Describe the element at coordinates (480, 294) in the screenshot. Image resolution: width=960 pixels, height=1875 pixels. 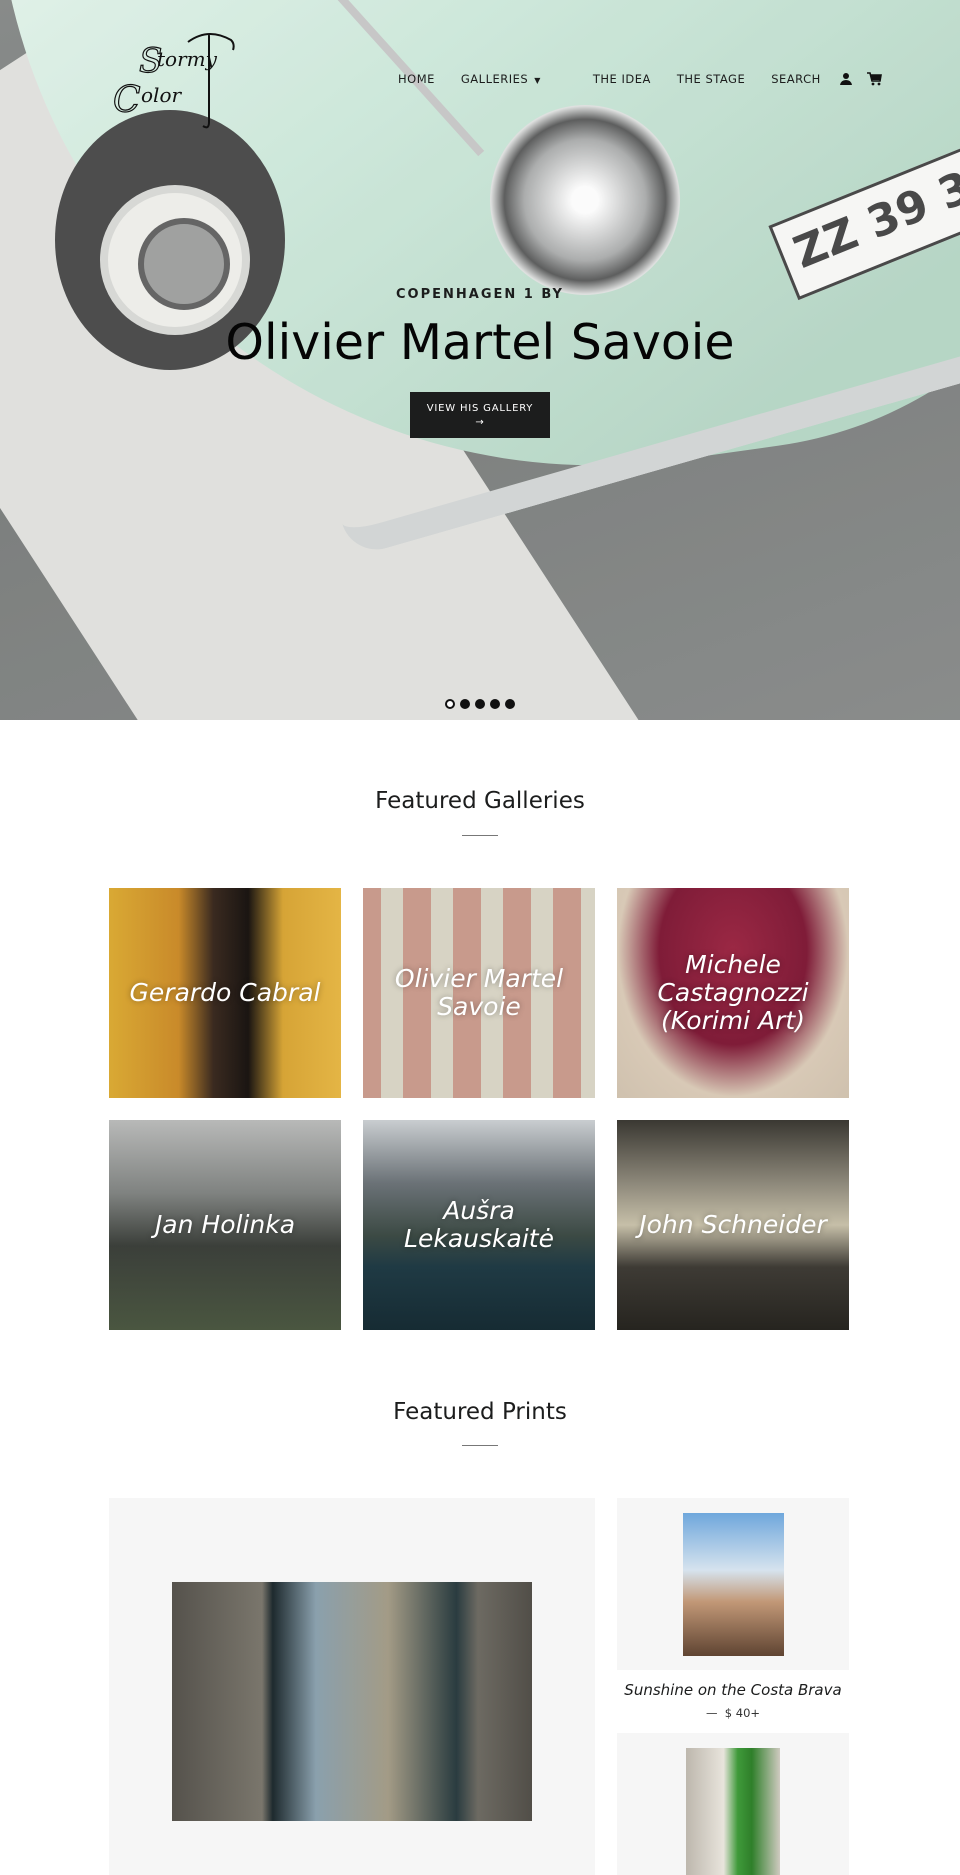
I see `hero-subtitle: COPENHAGEN 1 BY` at that location.